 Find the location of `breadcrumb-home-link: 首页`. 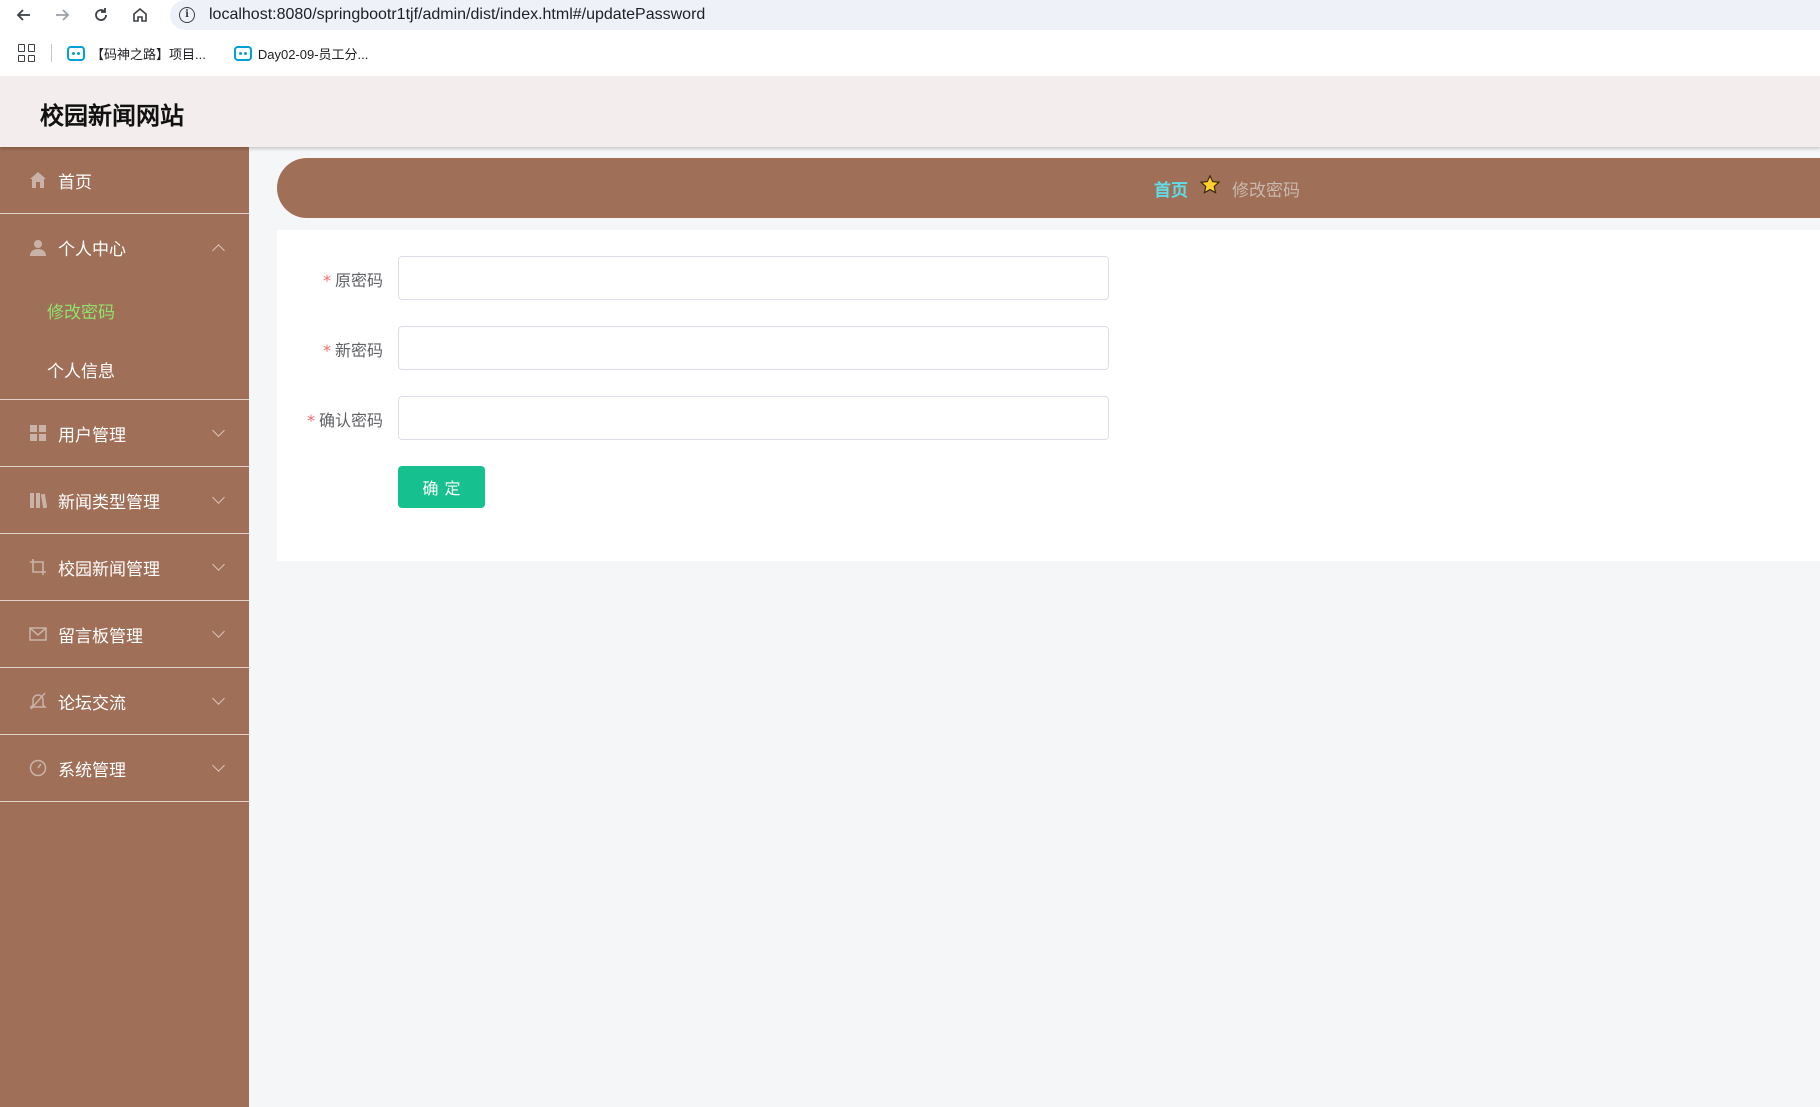

breadcrumb-home-link: 首页 is located at coordinates (1171, 188).